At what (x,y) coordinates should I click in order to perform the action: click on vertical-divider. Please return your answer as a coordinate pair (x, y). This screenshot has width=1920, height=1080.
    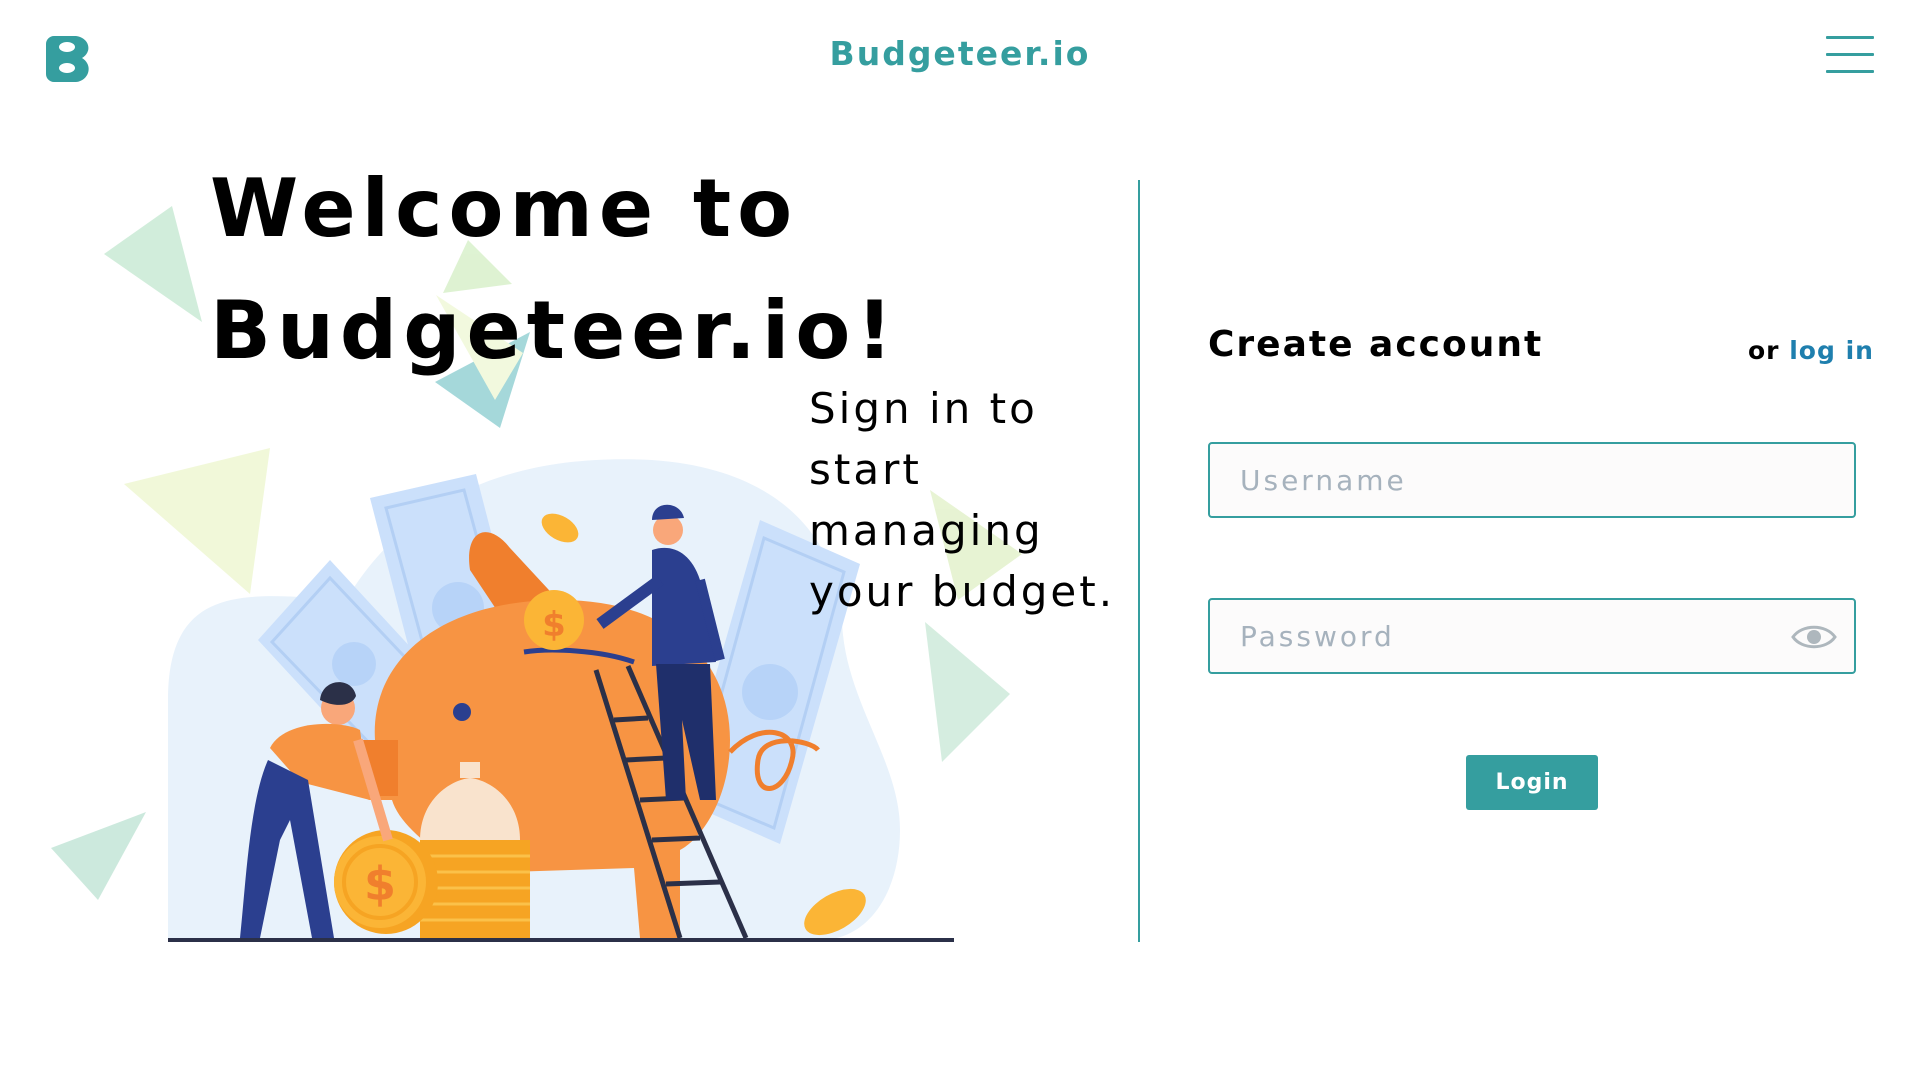
    Looking at the image, I should click on (1139, 561).